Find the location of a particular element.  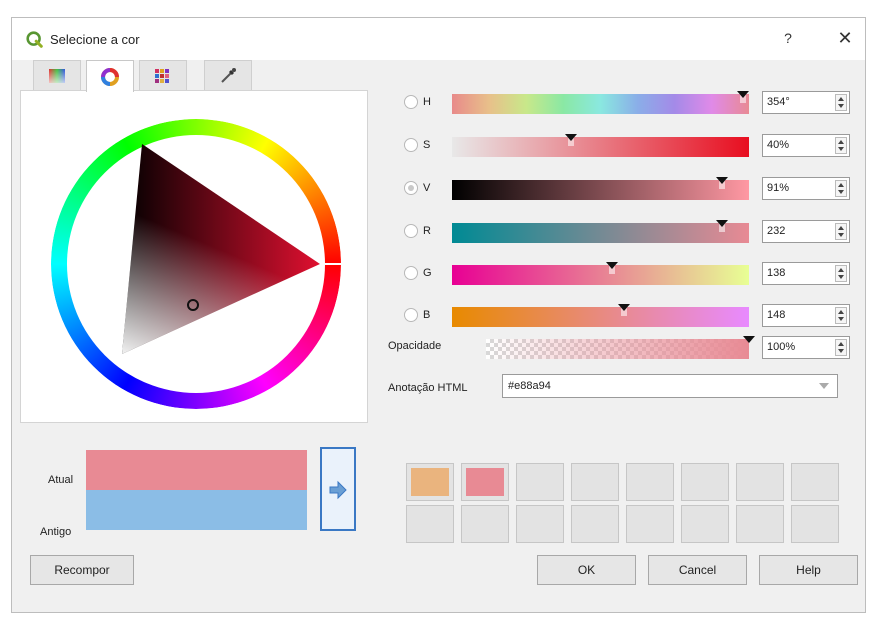

old-color-label: Antigo is located at coordinates (56, 532).